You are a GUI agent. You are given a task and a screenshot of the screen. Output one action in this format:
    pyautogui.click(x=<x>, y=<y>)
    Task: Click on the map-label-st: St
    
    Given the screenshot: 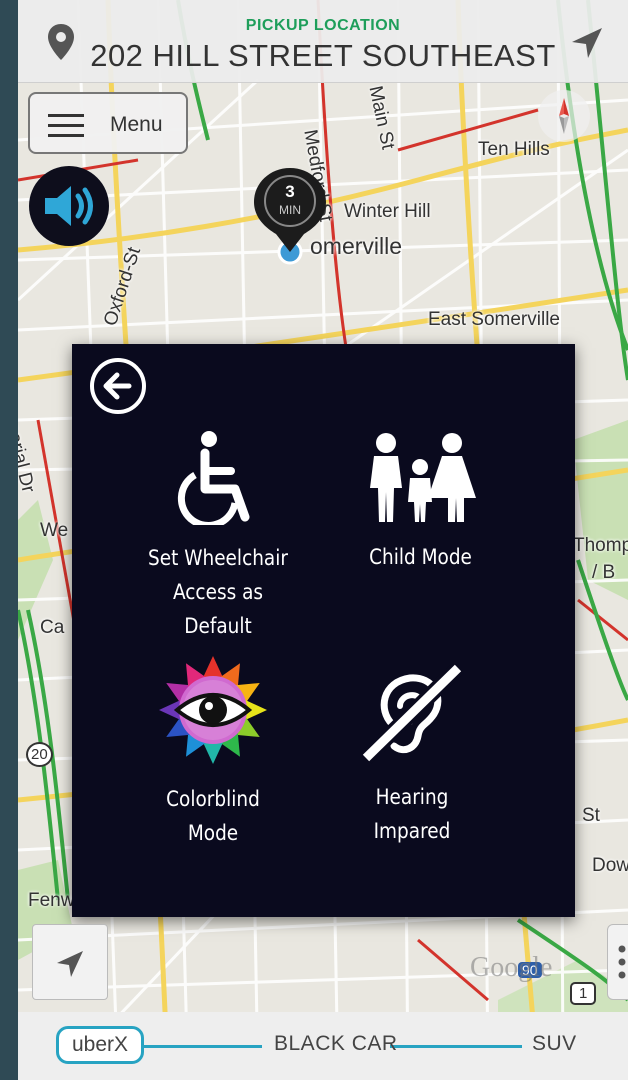 What is the action you would take?
    pyautogui.click(x=591, y=815)
    